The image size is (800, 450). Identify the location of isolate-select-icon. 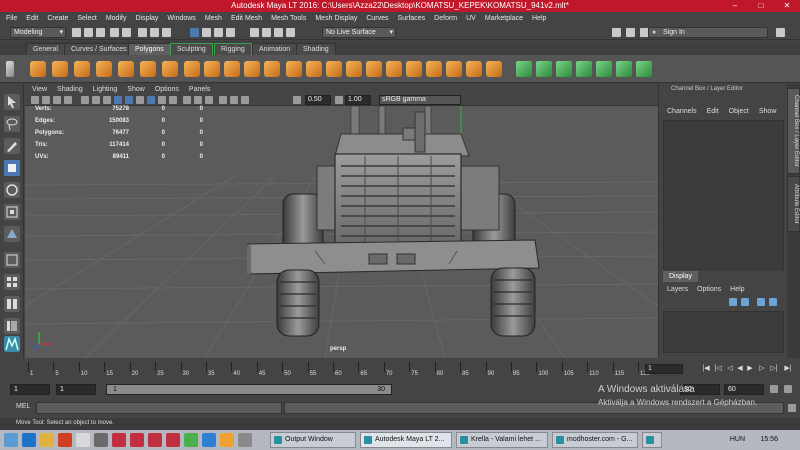
(223, 100).